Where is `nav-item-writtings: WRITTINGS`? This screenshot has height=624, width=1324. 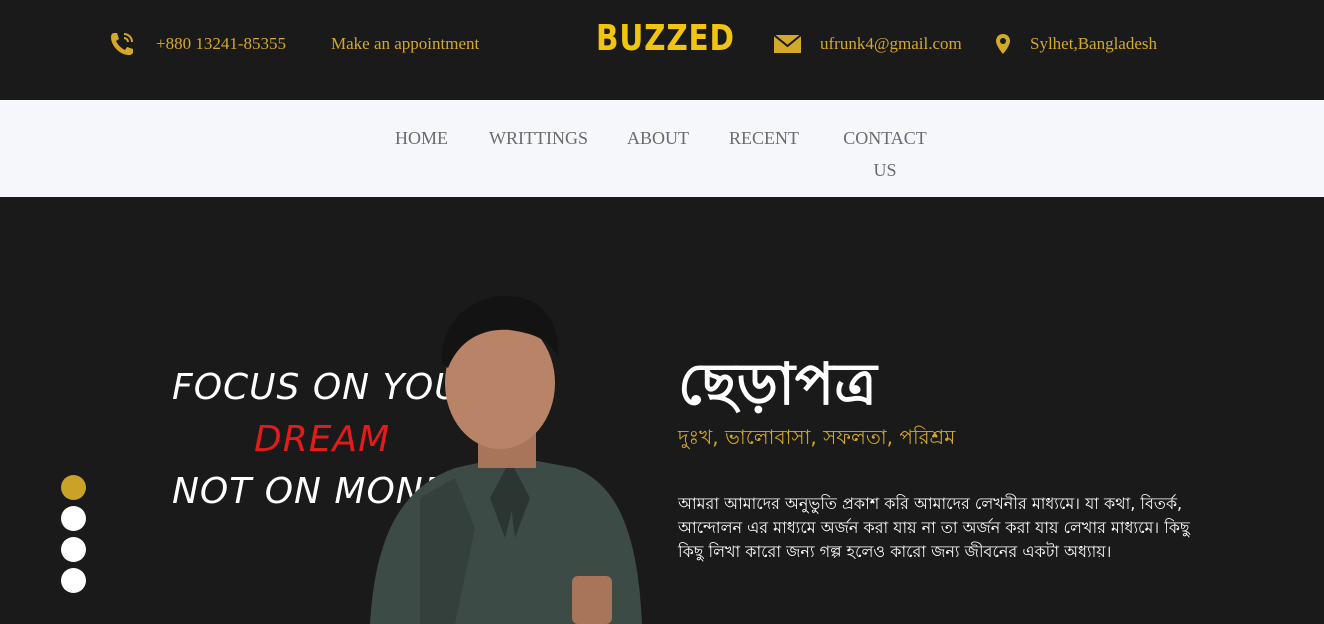
nav-item-writtings: WRITTINGS is located at coordinates (538, 138).